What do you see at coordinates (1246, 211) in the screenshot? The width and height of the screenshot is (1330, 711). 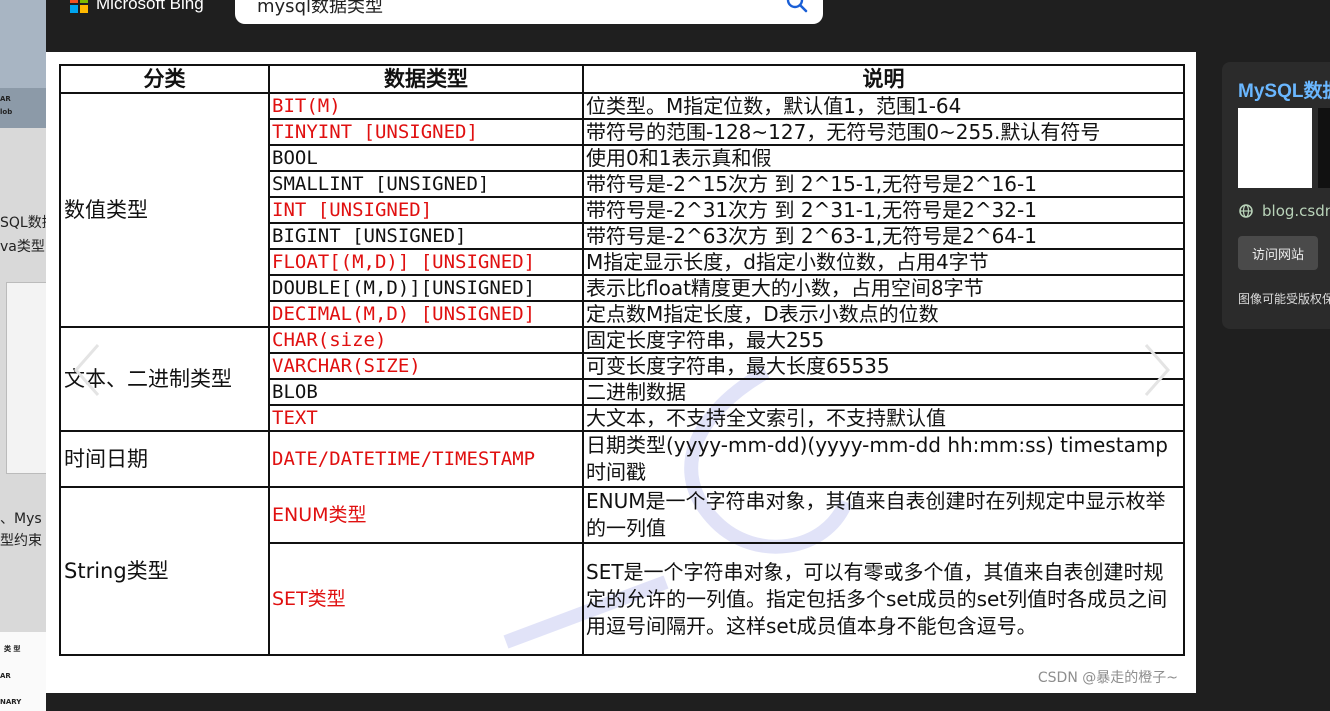 I see `globe-icon` at bounding box center [1246, 211].